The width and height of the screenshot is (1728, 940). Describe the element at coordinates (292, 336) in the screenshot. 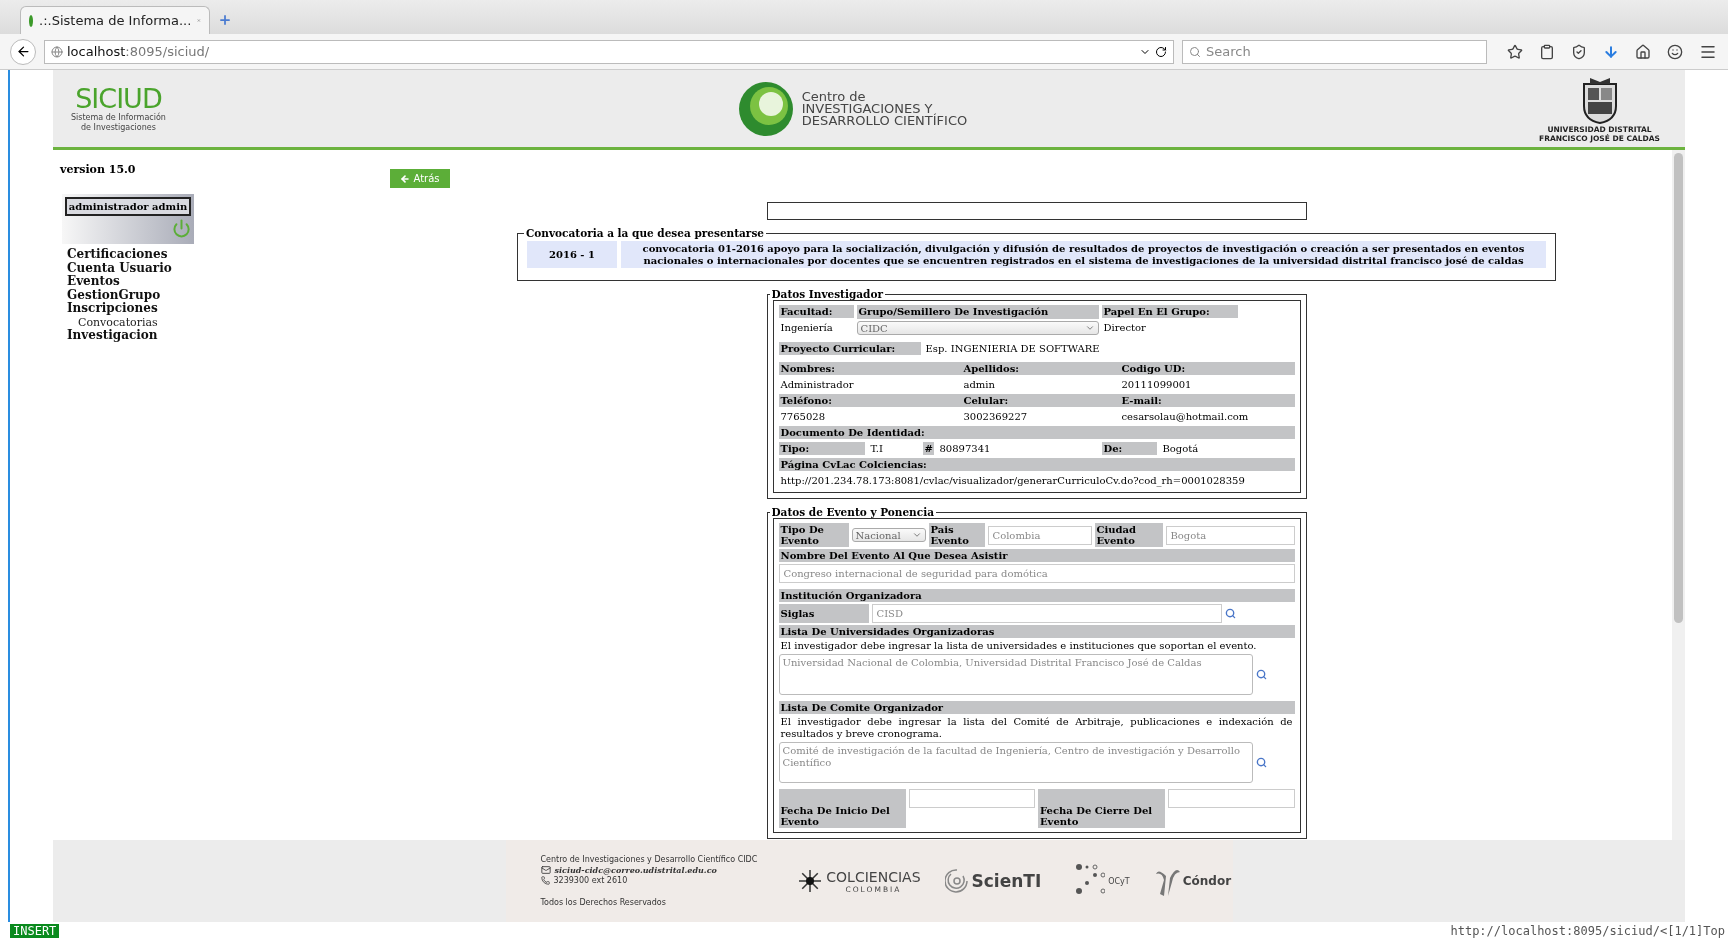

I see `menu-item: Investigacion` at that location.